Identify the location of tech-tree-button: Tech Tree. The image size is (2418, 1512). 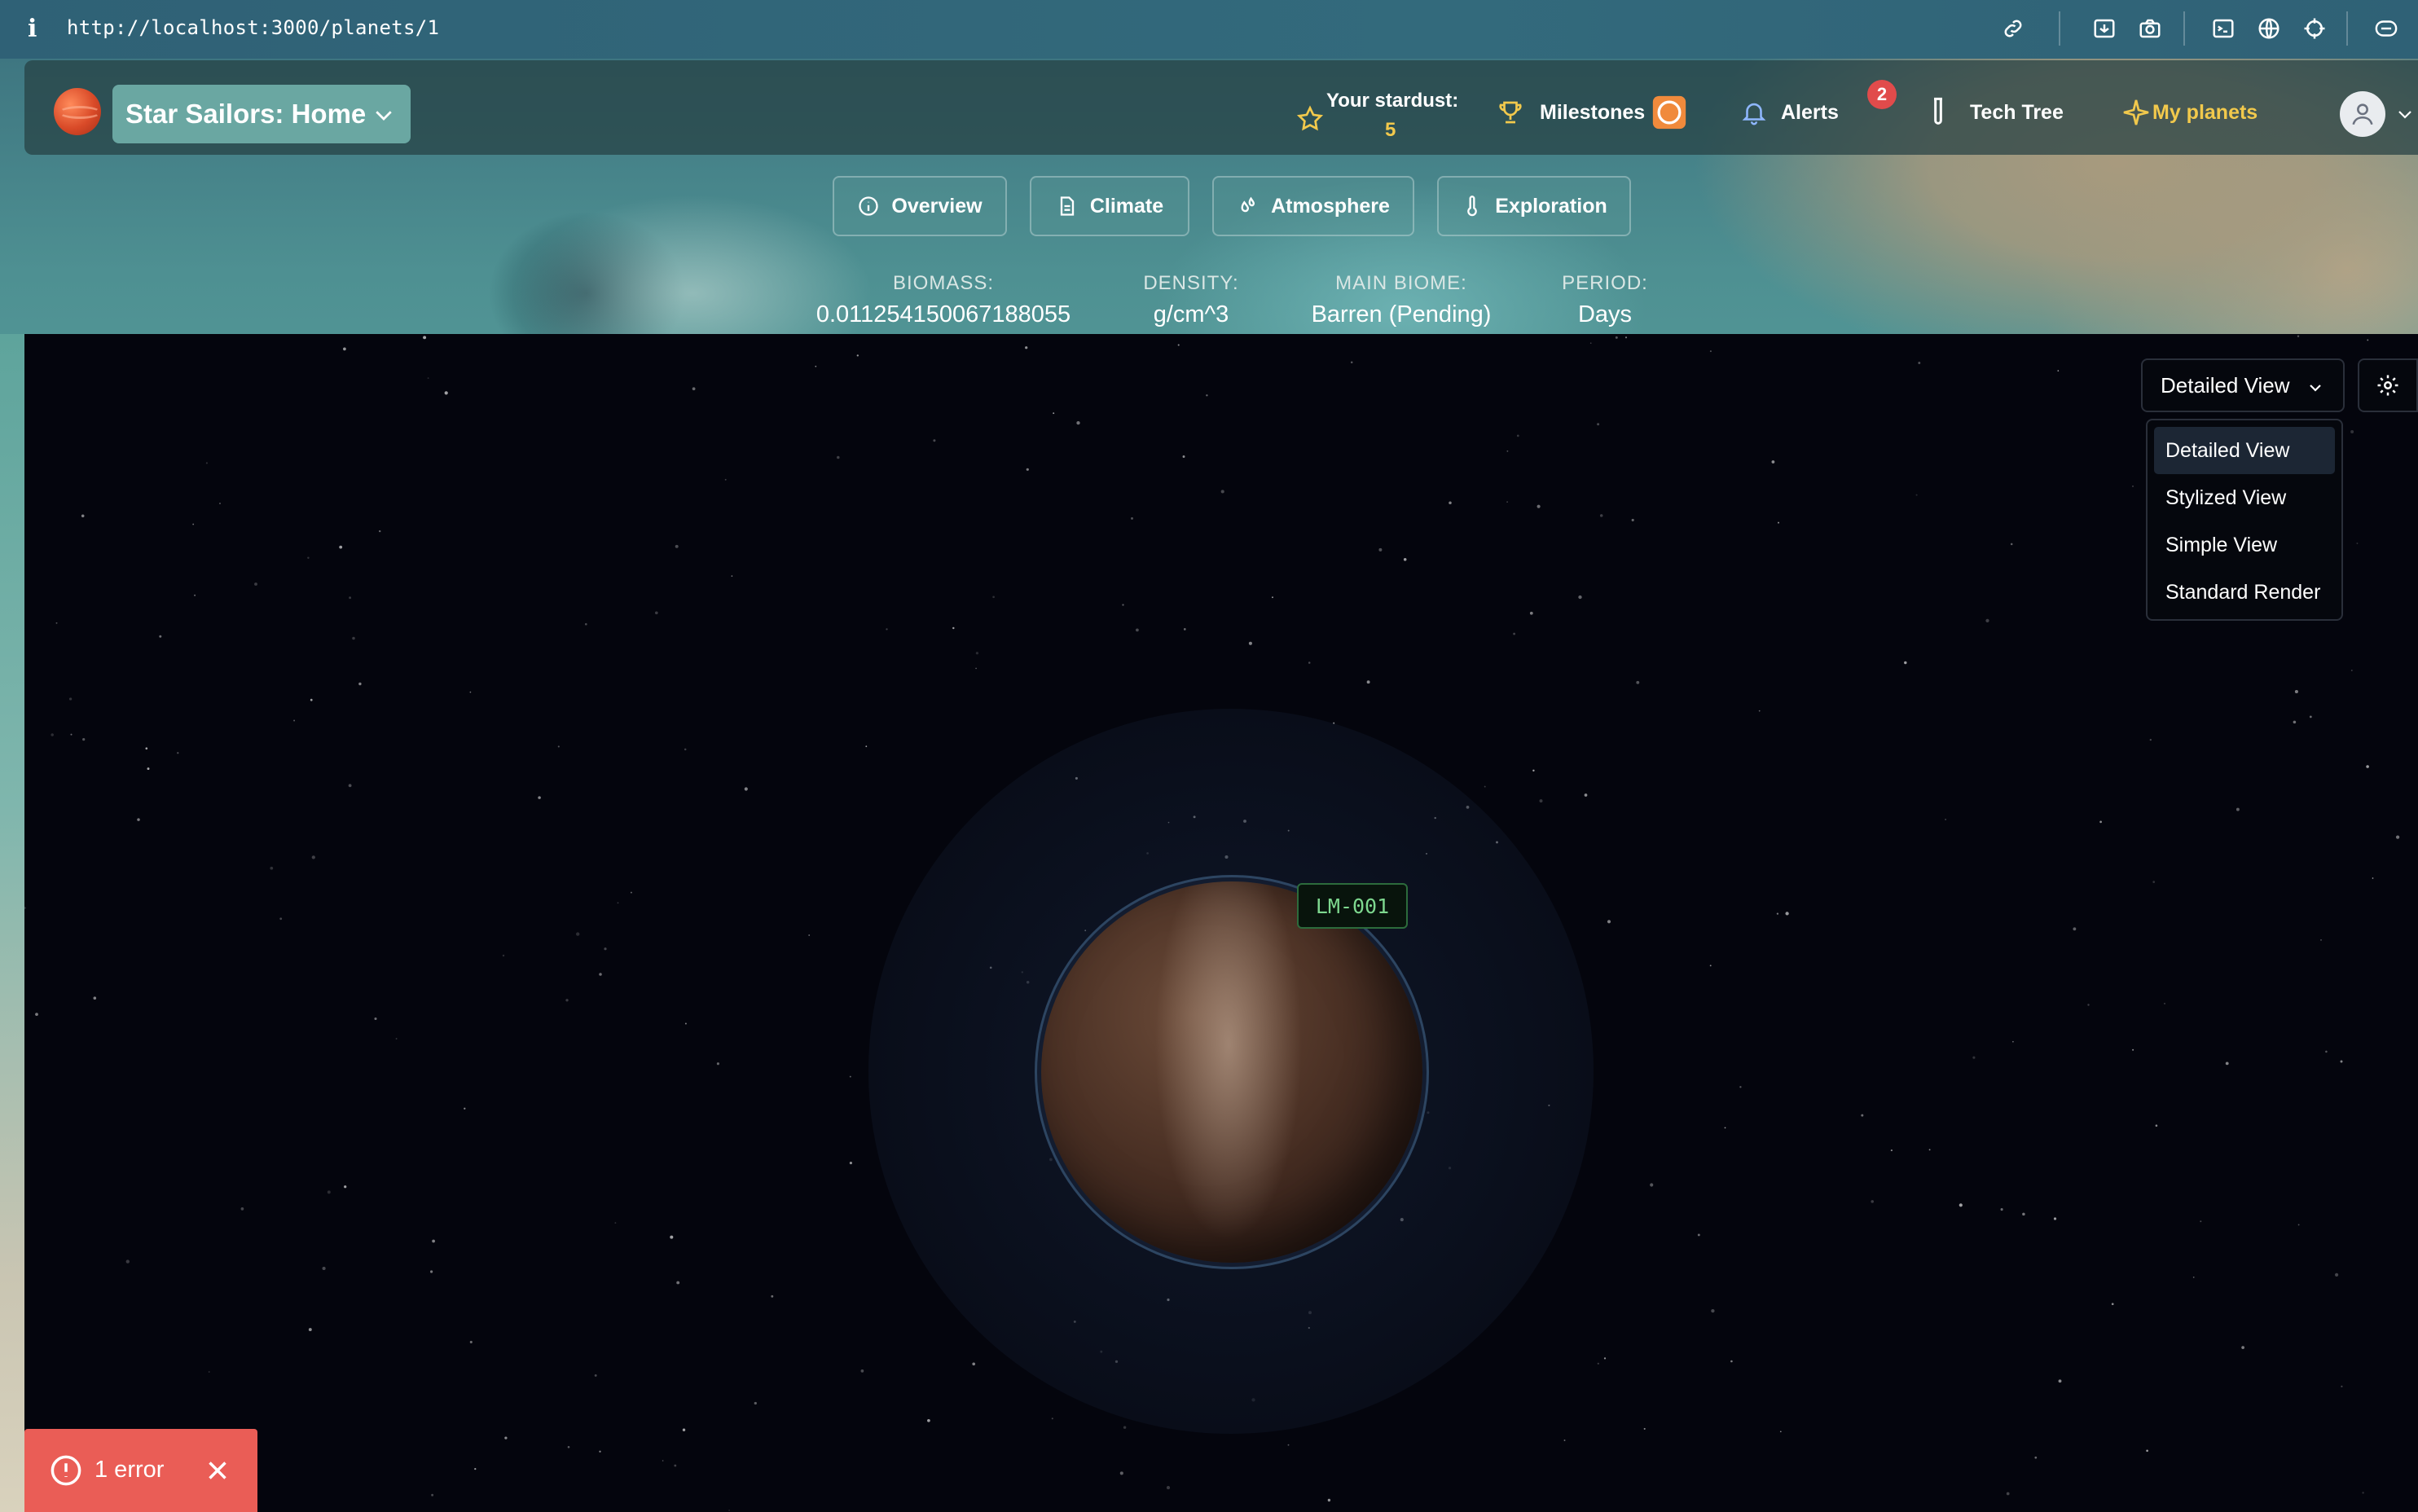
(1995, 112).